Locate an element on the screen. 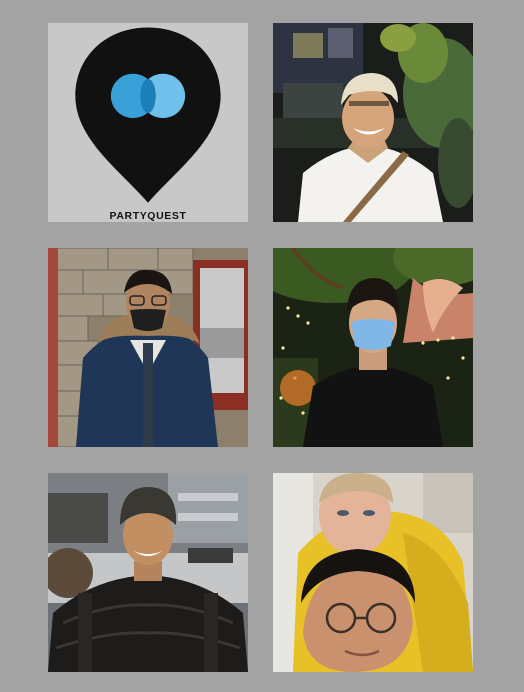  partyquest-logo-tile: PARTYQUEST is located at coordinates (148, 122).